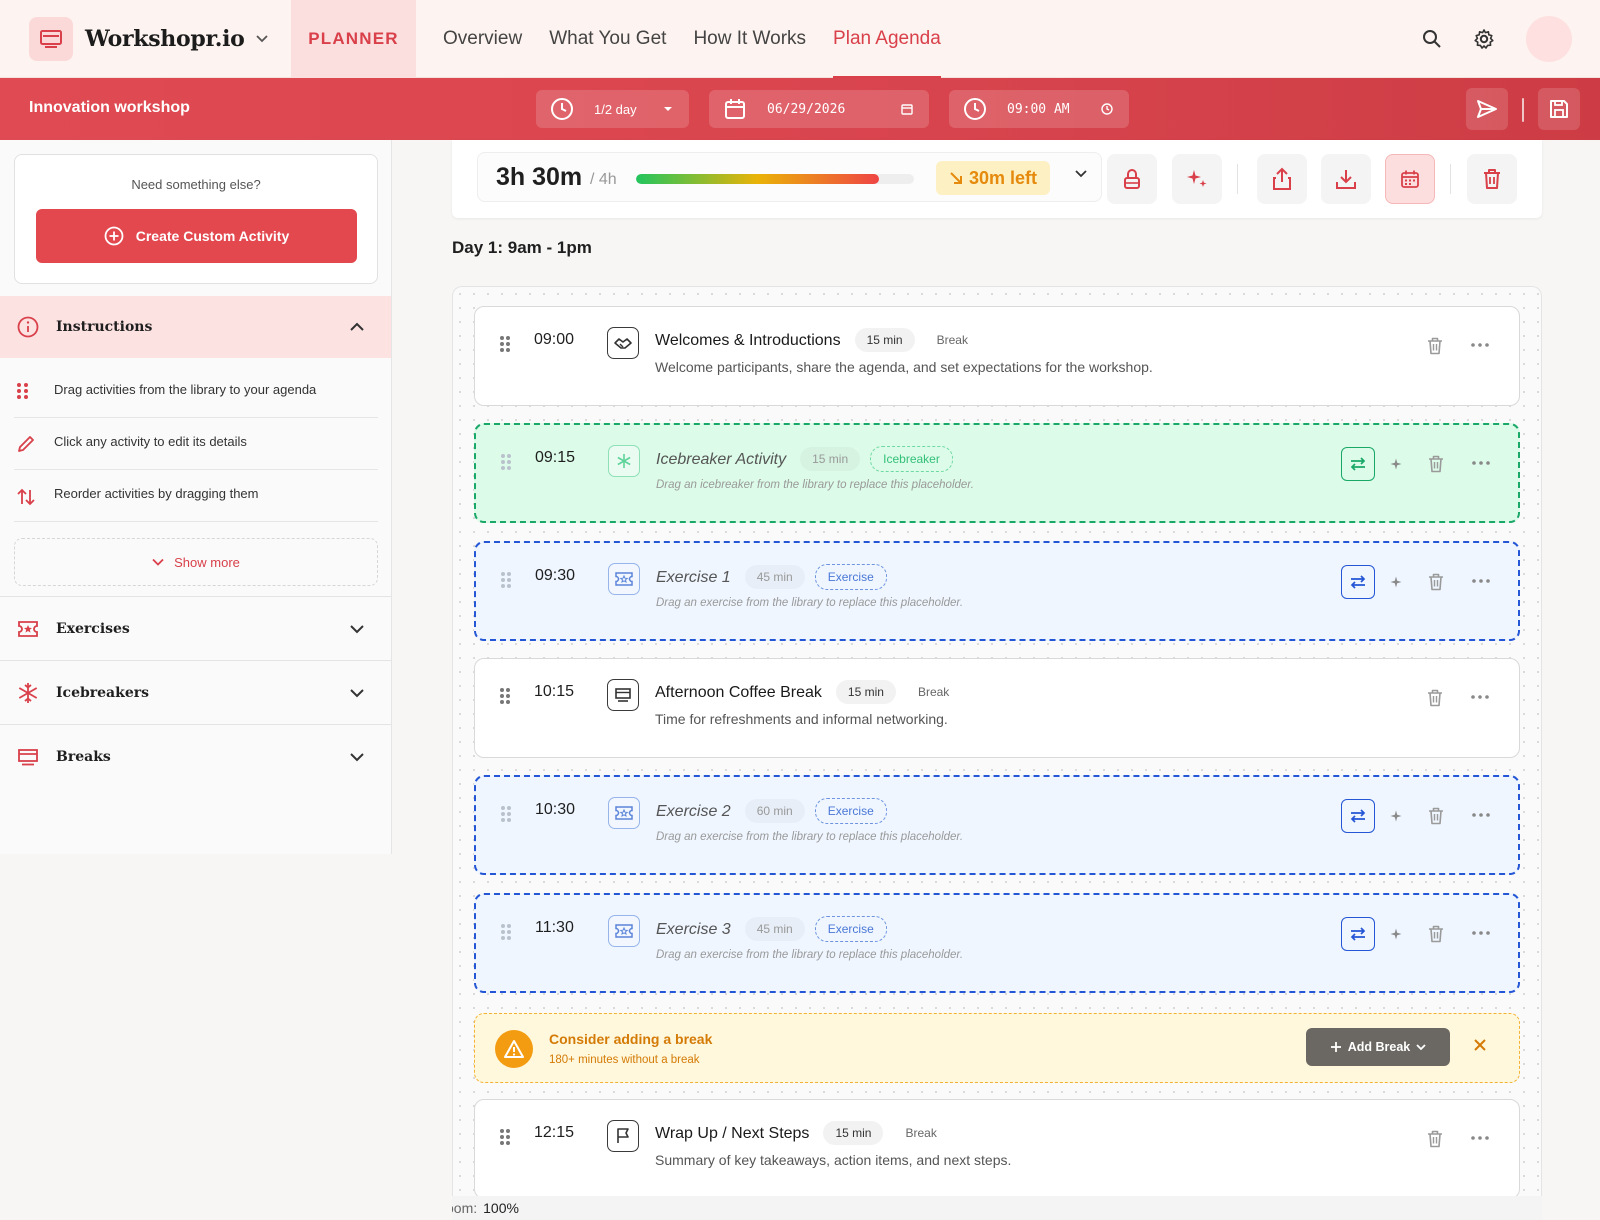 The width and height of the screenshot is (1600, 1220). I want to click on create-custom-activity-button: Create Custom Activity, so click(196, 236).